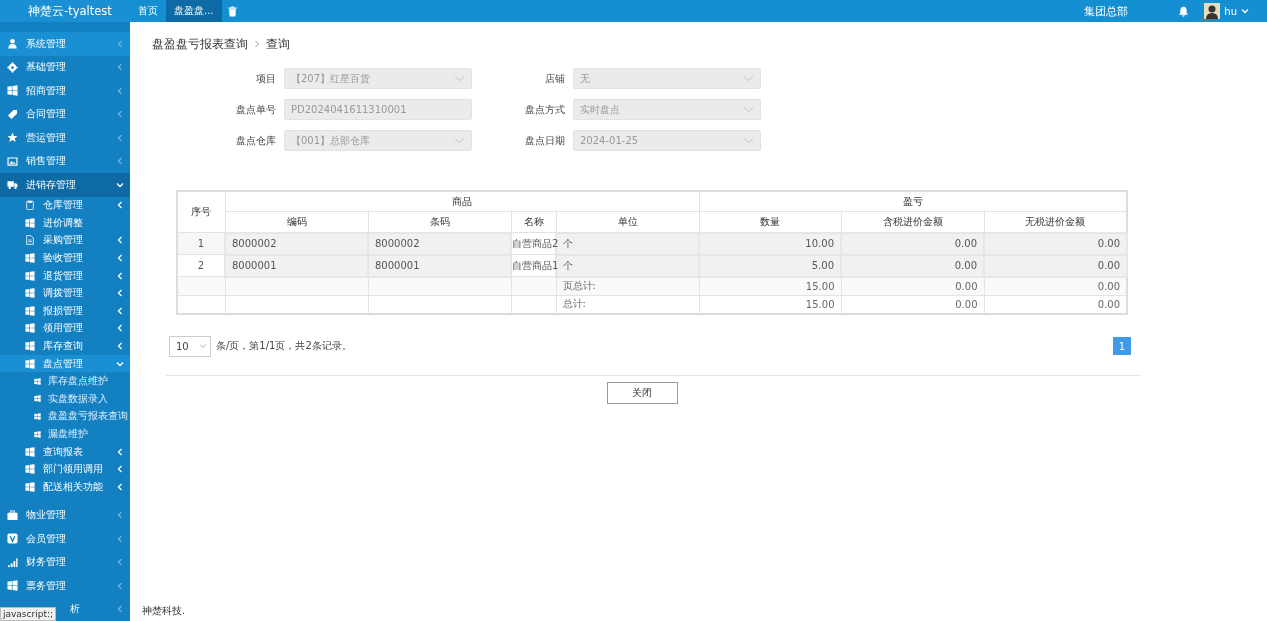 The image size is (1267, 621). I want to click on table-cell: 8000002, so click(439, 243).